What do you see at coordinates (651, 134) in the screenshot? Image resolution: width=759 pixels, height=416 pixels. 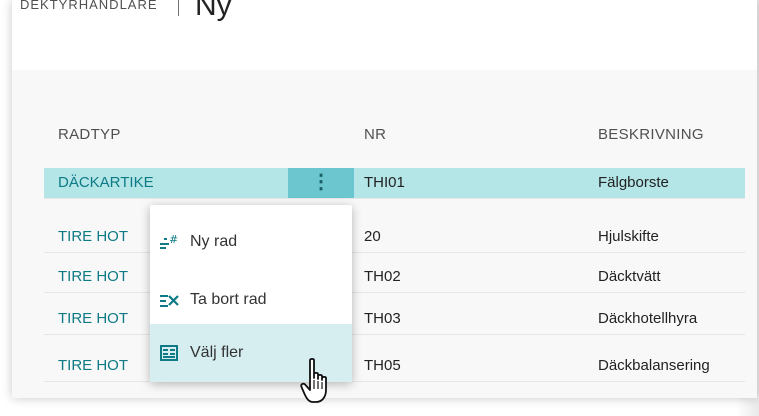 I see `column-header-description: BESKRIVNING` at bounding box center [651, 134].